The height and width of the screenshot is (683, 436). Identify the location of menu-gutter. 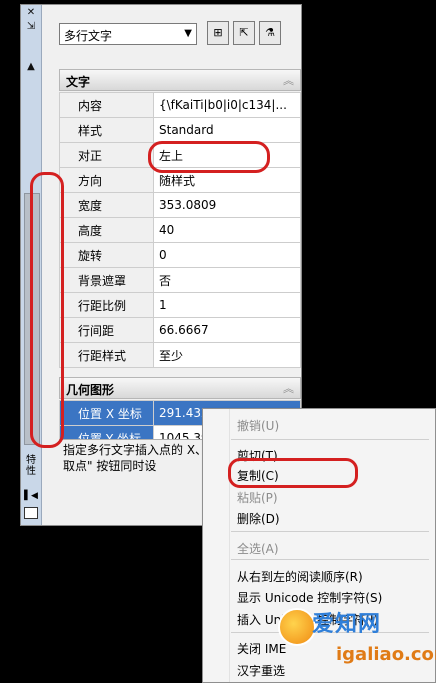
(229, 545).